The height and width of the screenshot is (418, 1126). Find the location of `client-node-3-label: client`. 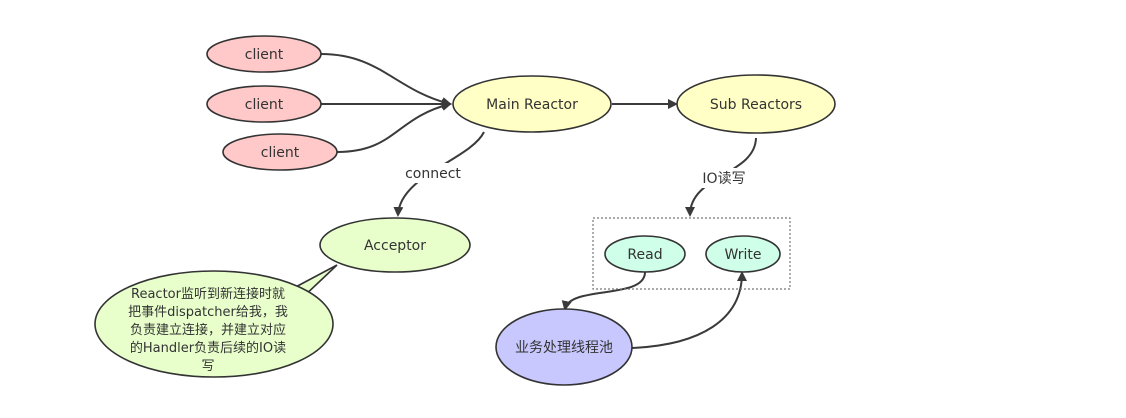

client-node-3-label: client is located at coordinates (280, 153).